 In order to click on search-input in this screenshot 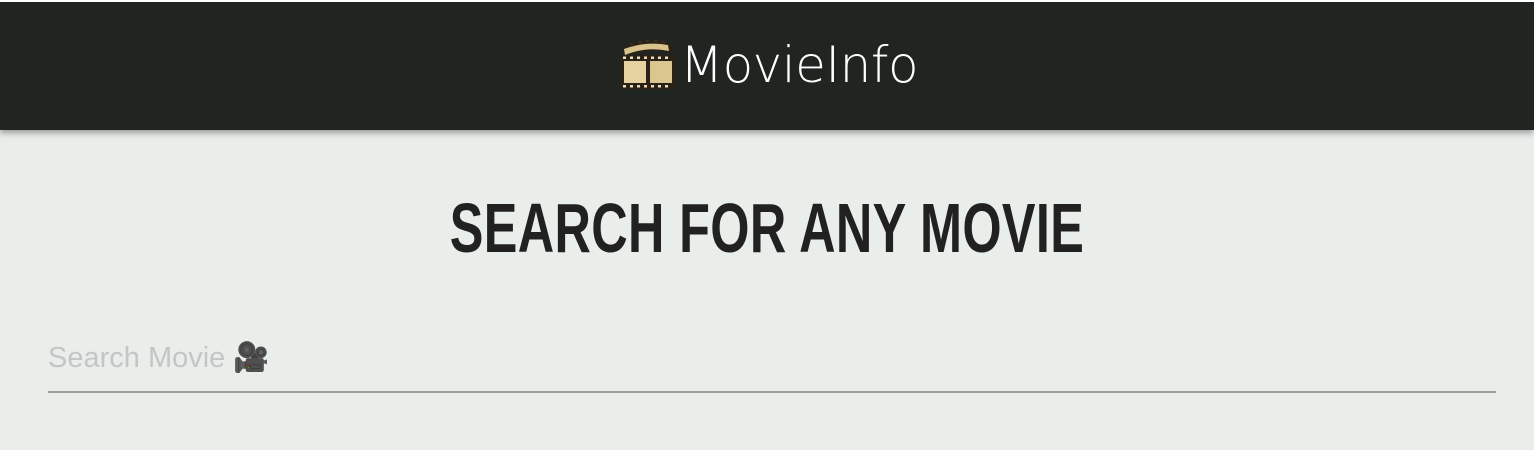, I will do `click(772, 358)`.